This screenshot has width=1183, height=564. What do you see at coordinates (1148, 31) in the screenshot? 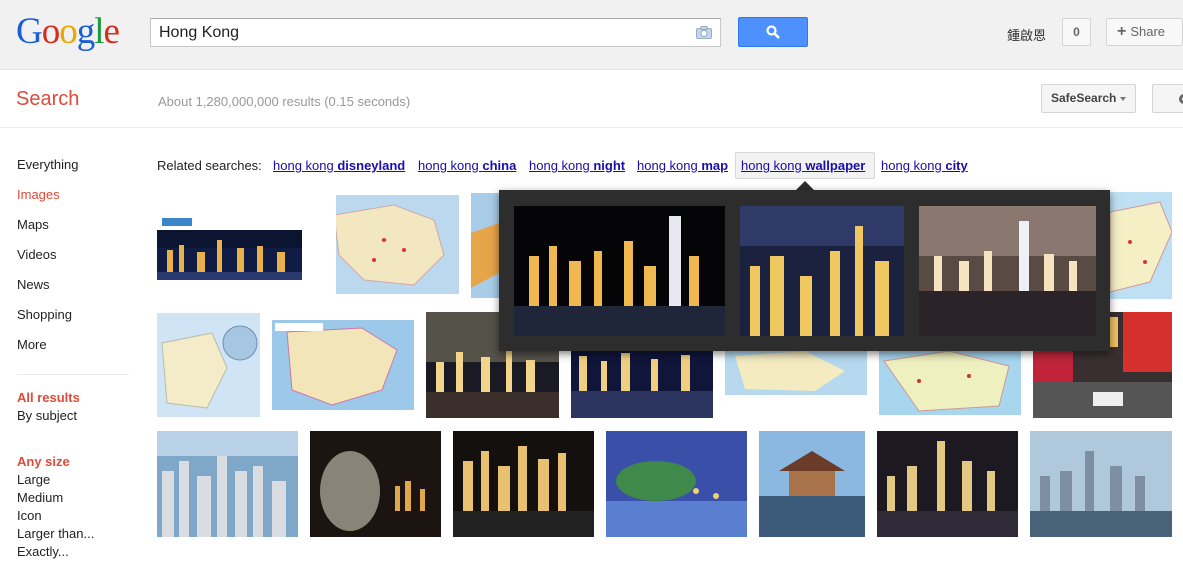
I see `share-label: Share` at bounding box center [1148, 31].